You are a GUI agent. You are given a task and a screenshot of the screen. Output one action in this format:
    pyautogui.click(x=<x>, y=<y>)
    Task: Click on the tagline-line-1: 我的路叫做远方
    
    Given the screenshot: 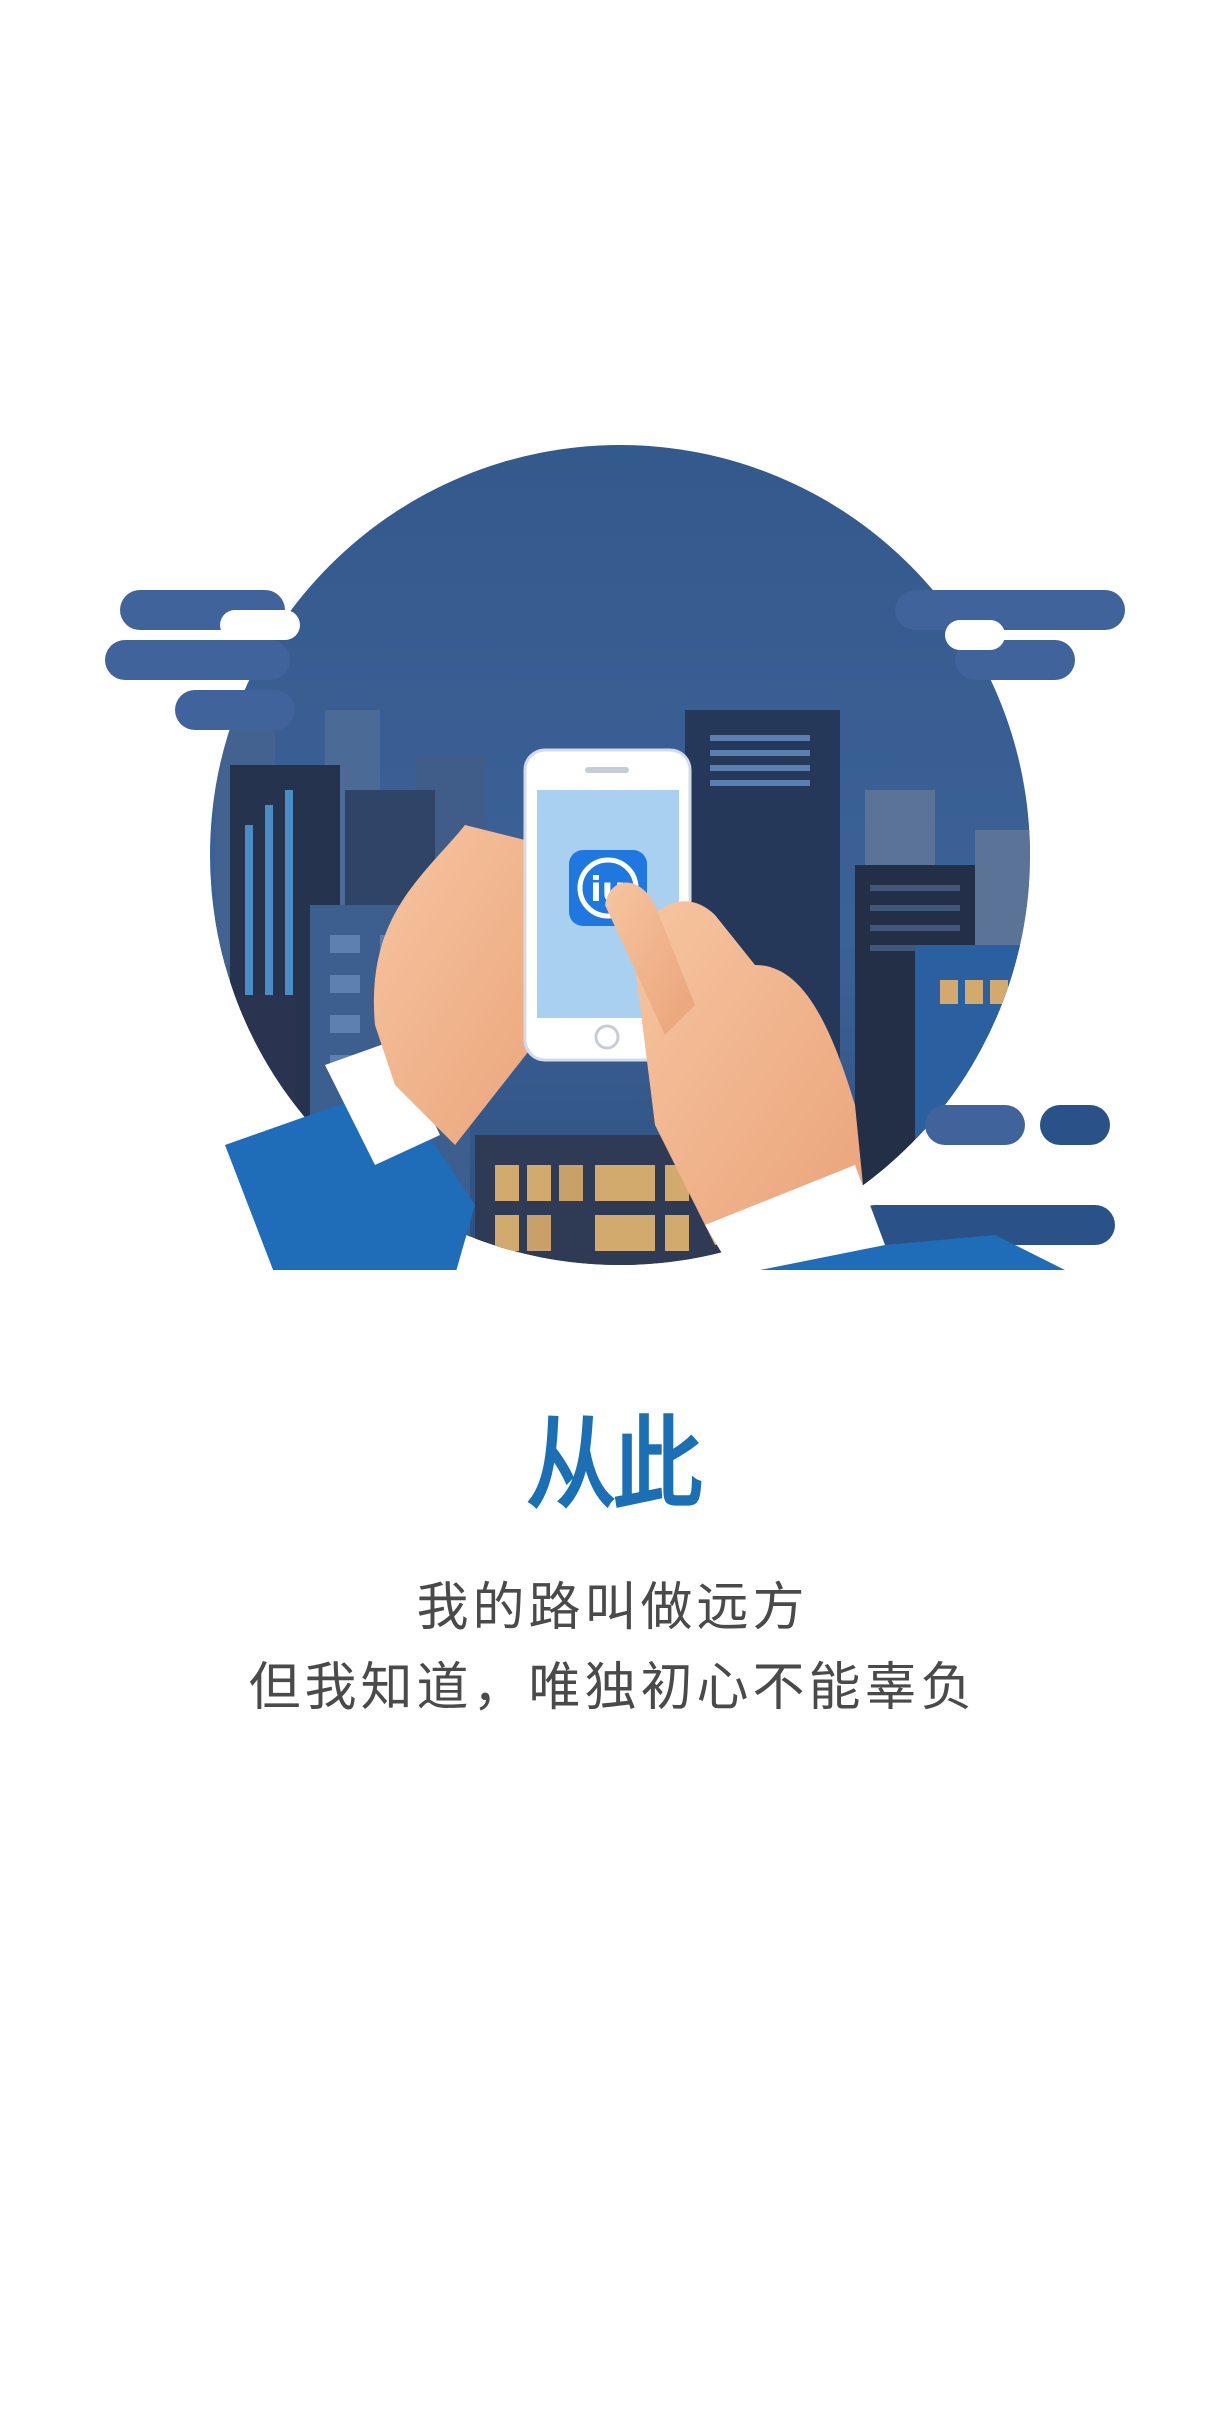 What is the action you would take?
    pyautogui.click(x=612, y=1608)
    